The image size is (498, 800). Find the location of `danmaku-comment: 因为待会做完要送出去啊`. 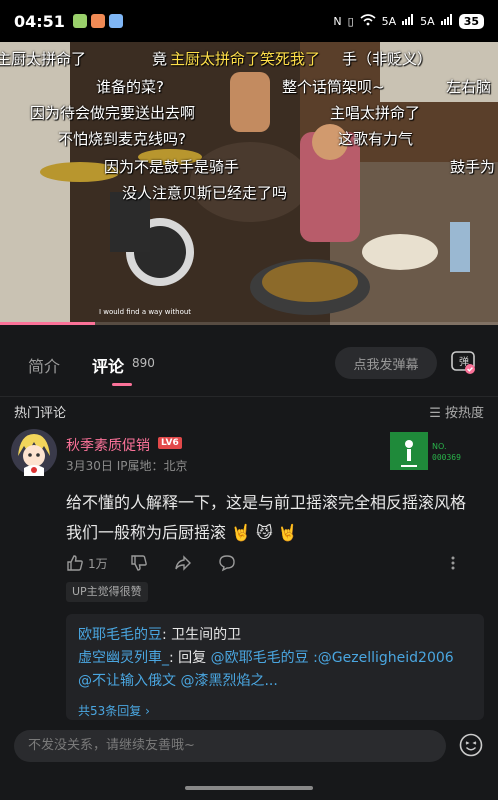

danmaku-comment: 因为待会做完要送出去啊 is located at coordinates (113, 113).